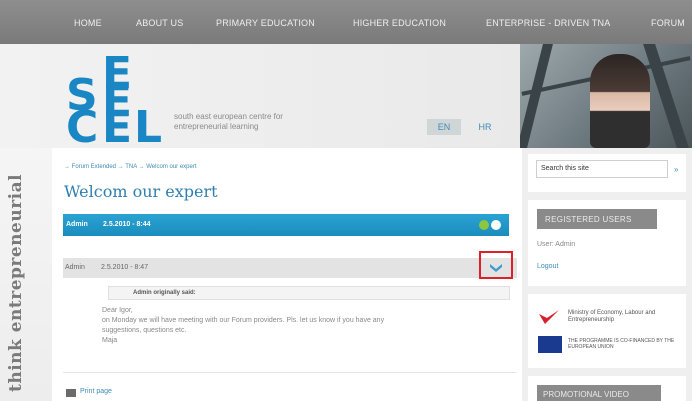 This screenshot has height=401, width=692. Describe the element at coordinates (607, 331) in the screenshot. I see `partners-panel` at that location.